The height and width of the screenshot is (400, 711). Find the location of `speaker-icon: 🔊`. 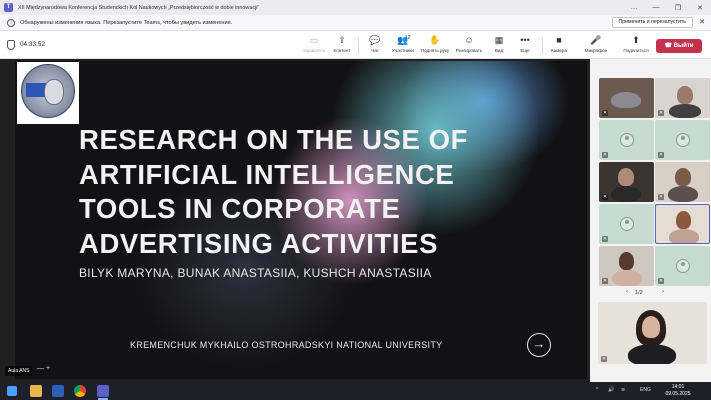

speaker-icon: 🔊 is located at coordinates (611, 390).